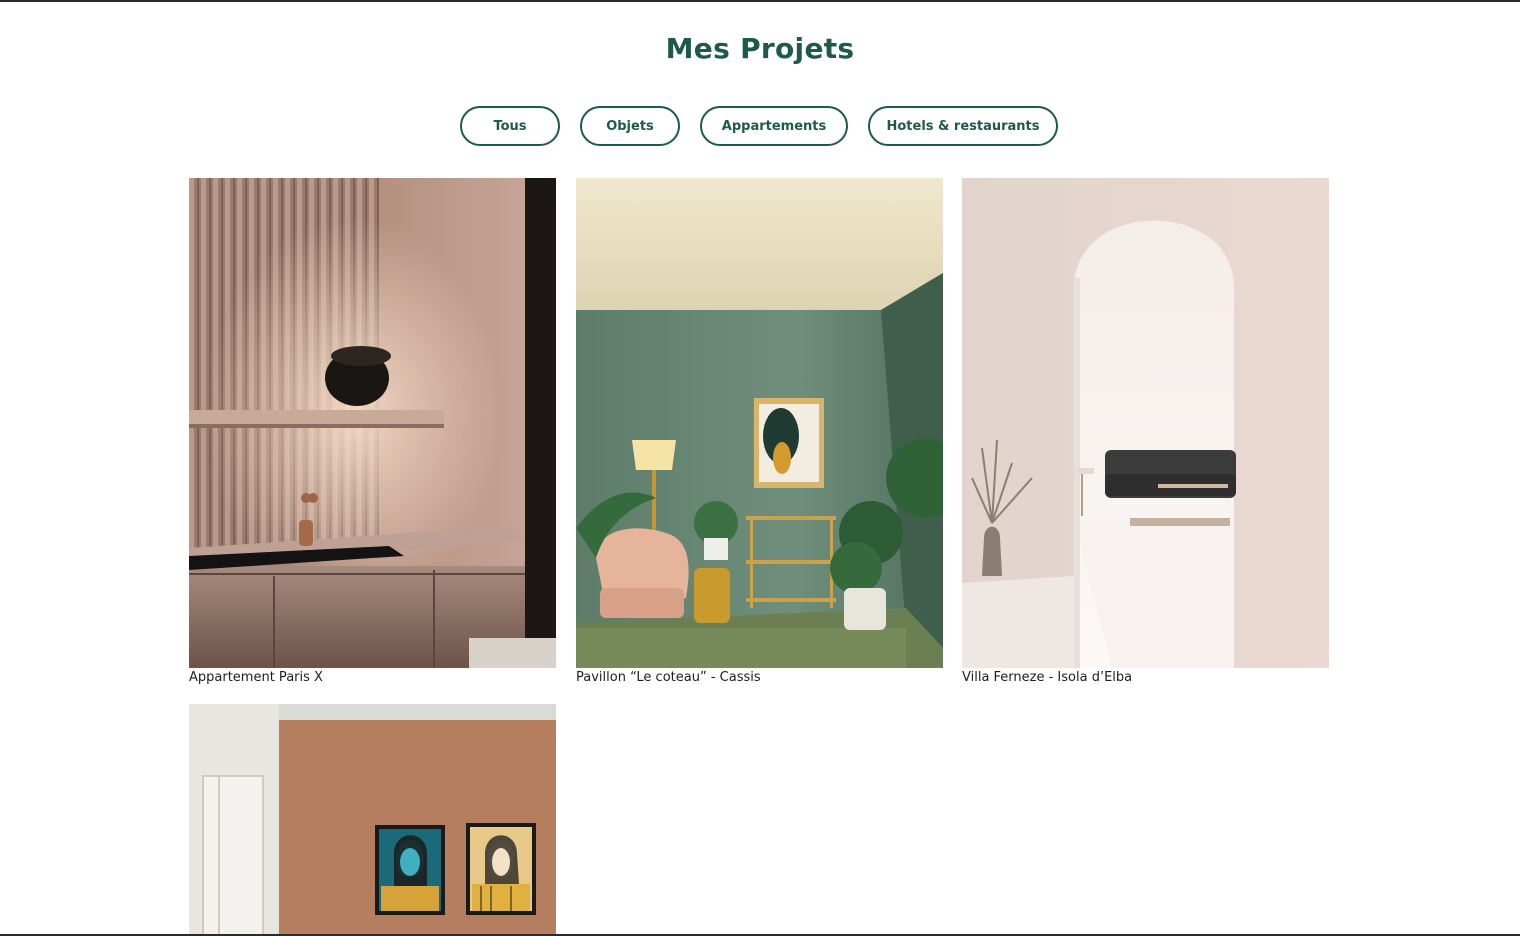  I want to click on project-caption: Pavillon “Le coteau” - Cassis, so click(668, 677).